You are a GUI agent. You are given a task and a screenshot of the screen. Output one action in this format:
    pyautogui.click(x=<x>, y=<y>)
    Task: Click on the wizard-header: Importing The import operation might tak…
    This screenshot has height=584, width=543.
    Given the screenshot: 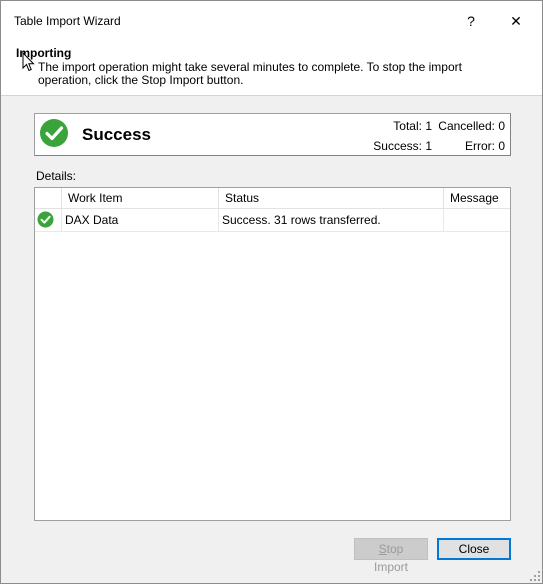 What is the action you would take?
    pyautogui.click(x=271, y=68)
    